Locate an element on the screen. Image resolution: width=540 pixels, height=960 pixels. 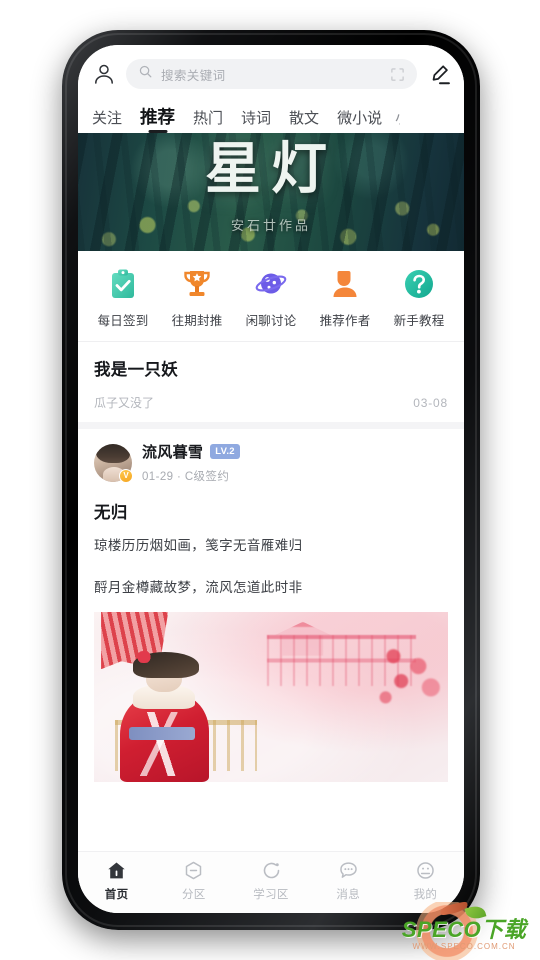
post-paragraph: 琼楼历历烟如画，笺字无音雁难归 is located at coordinates (198, 545).